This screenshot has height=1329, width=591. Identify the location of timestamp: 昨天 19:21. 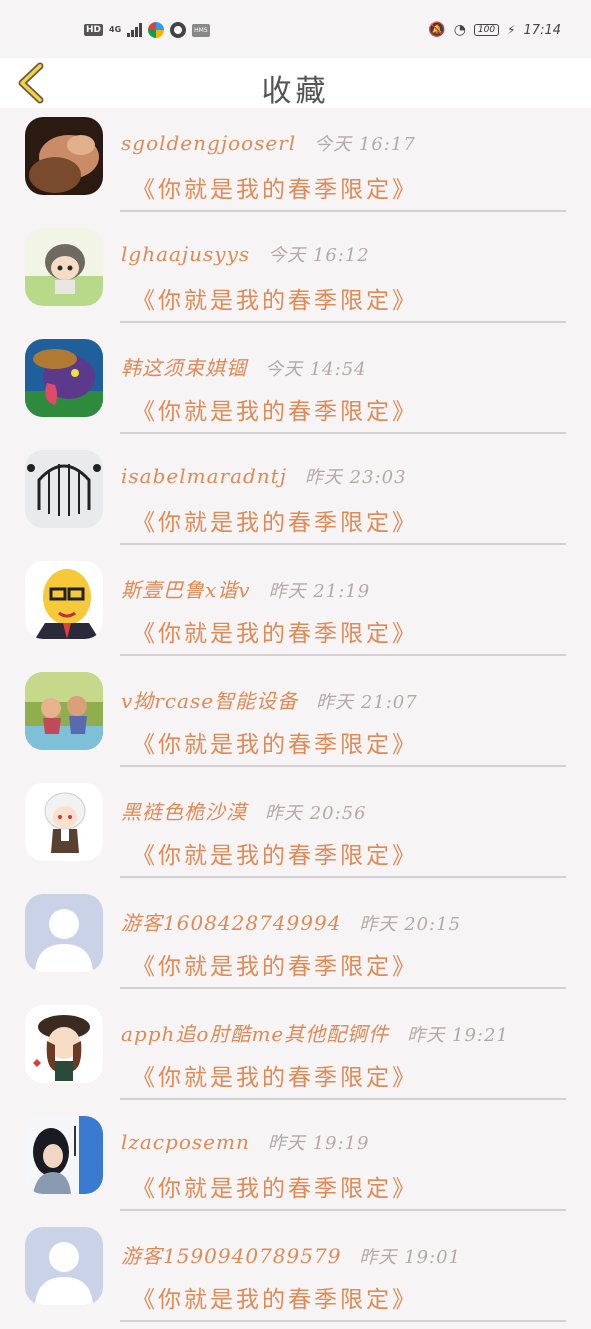
(458, 1035).